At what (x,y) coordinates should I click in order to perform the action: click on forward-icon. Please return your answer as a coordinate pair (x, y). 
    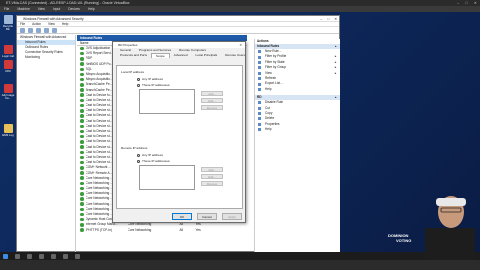
    Looking at the image, I should click on (30, 30).